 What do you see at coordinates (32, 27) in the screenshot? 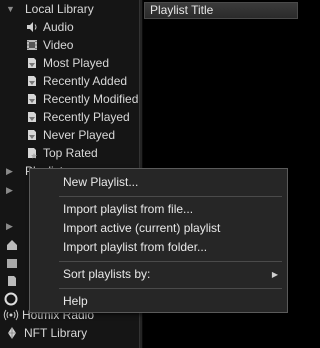
I see `speaker-icon` at bounding box center [32, 27].